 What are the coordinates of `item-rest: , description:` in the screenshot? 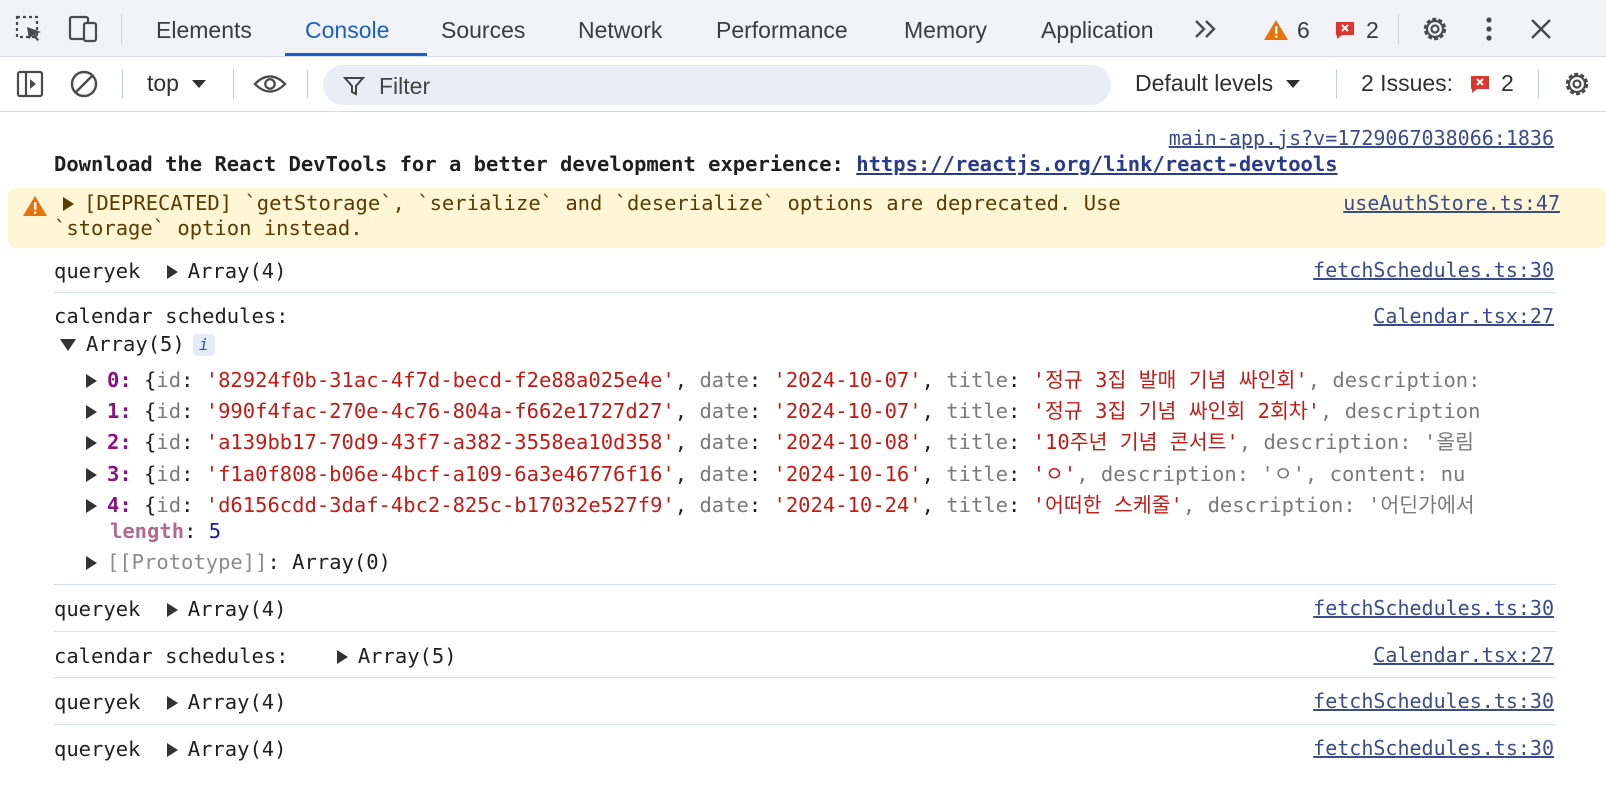 It's located at (1394, 379).